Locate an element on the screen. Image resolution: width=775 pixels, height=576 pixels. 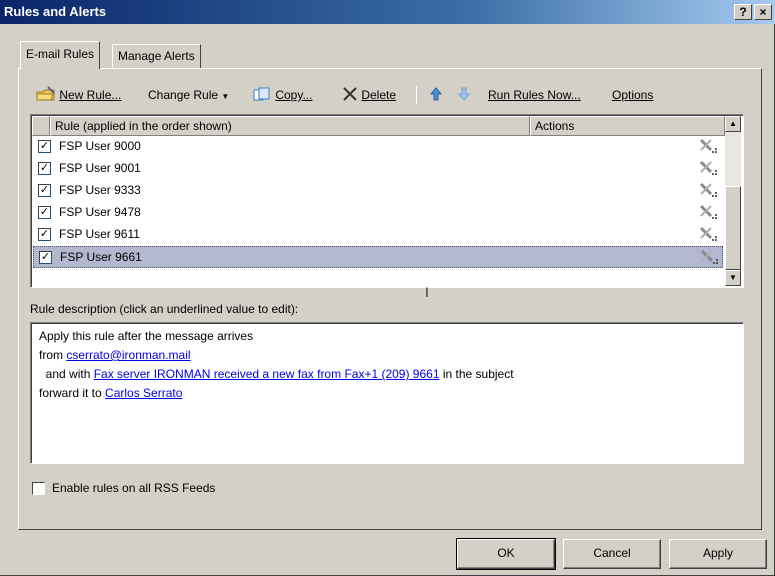
rule-row-selected: ✓ FSP User 9661 is located at coordinates (378, 257).